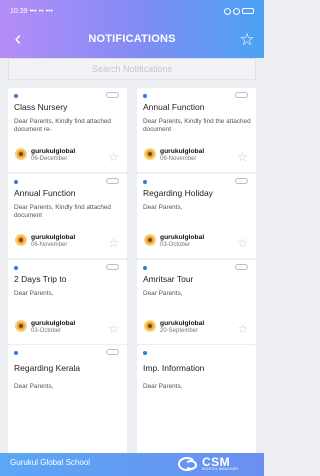 This screenshot has height=476, width=320. I want to click on notification-title: Class Nursery, so click(41, 107).